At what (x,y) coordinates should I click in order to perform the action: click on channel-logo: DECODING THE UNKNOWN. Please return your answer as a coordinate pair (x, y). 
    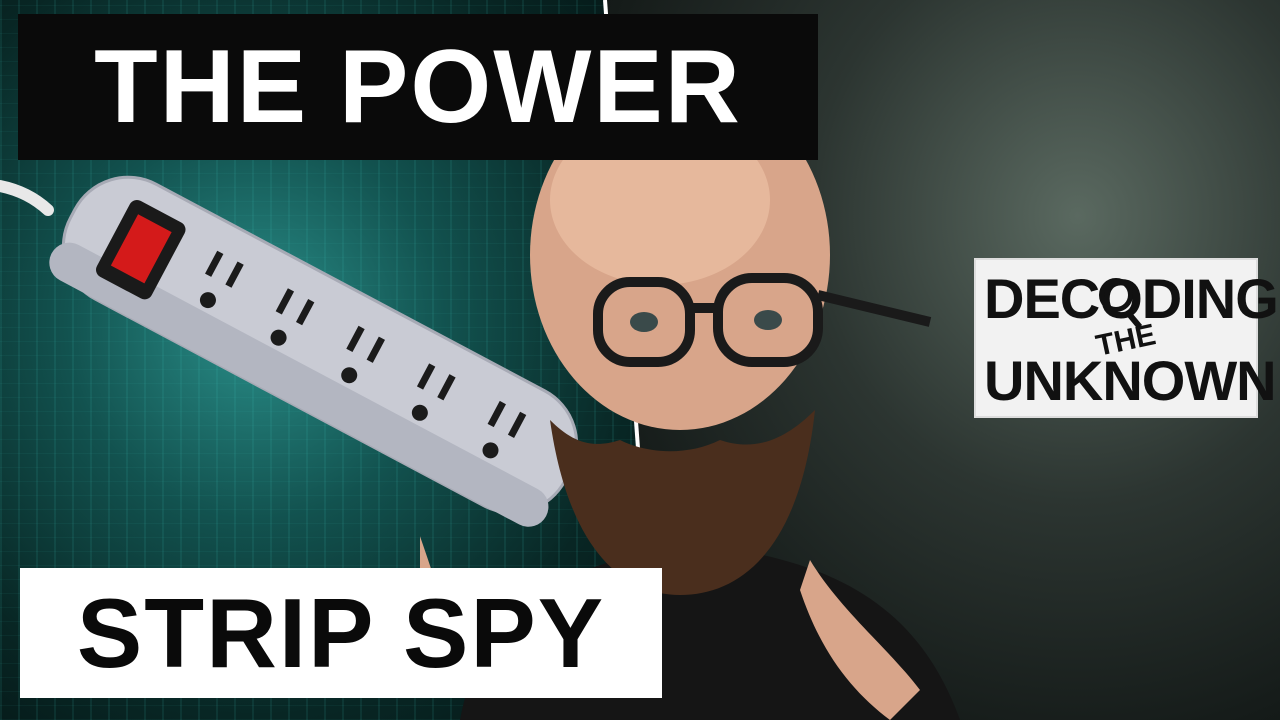
    Looking at the image, I should click on (1126, 338).